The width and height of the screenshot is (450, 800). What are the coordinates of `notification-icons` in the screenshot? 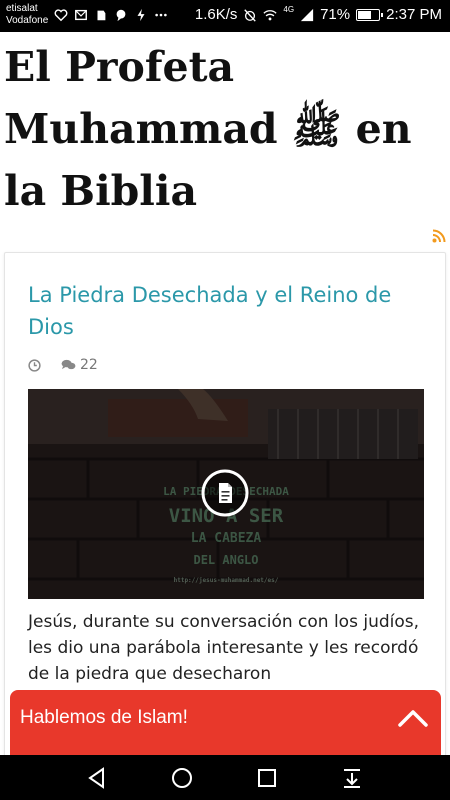 It's located at (111, 15).